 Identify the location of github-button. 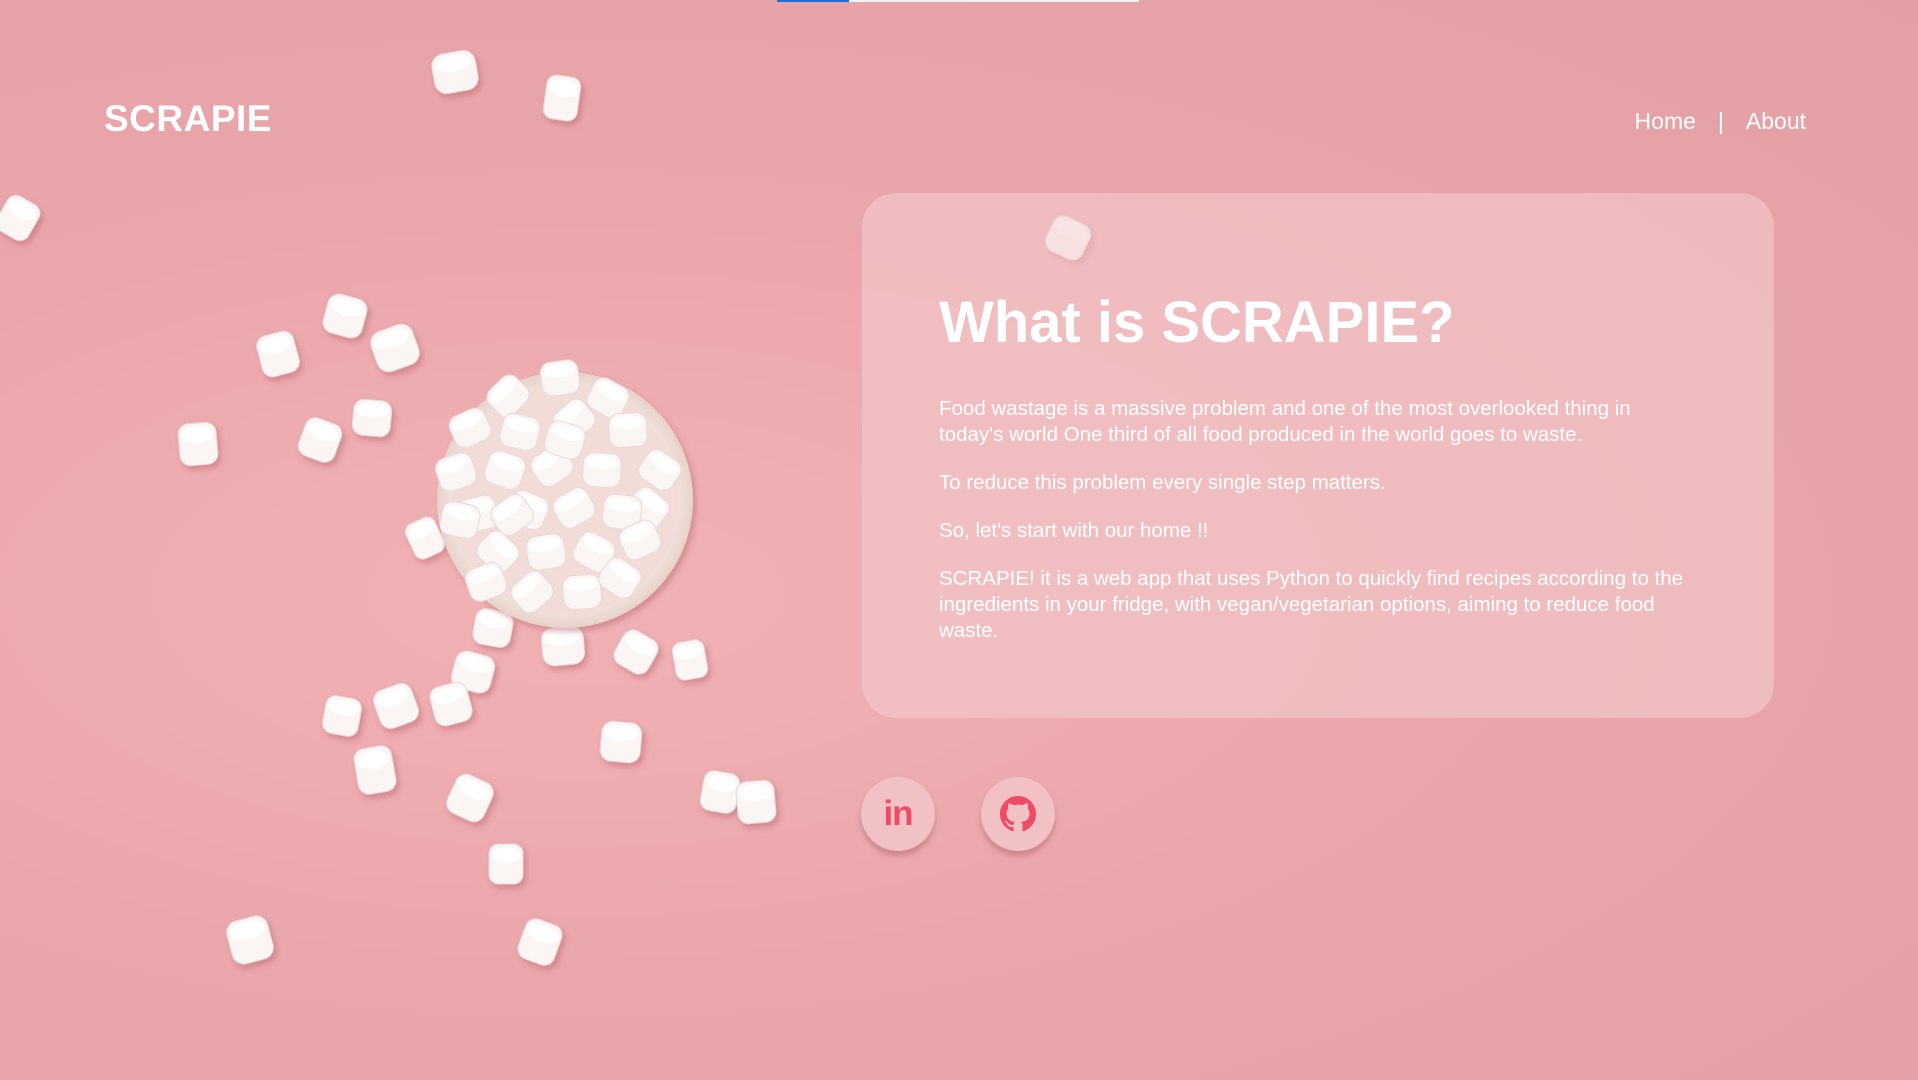
(1018, 814).